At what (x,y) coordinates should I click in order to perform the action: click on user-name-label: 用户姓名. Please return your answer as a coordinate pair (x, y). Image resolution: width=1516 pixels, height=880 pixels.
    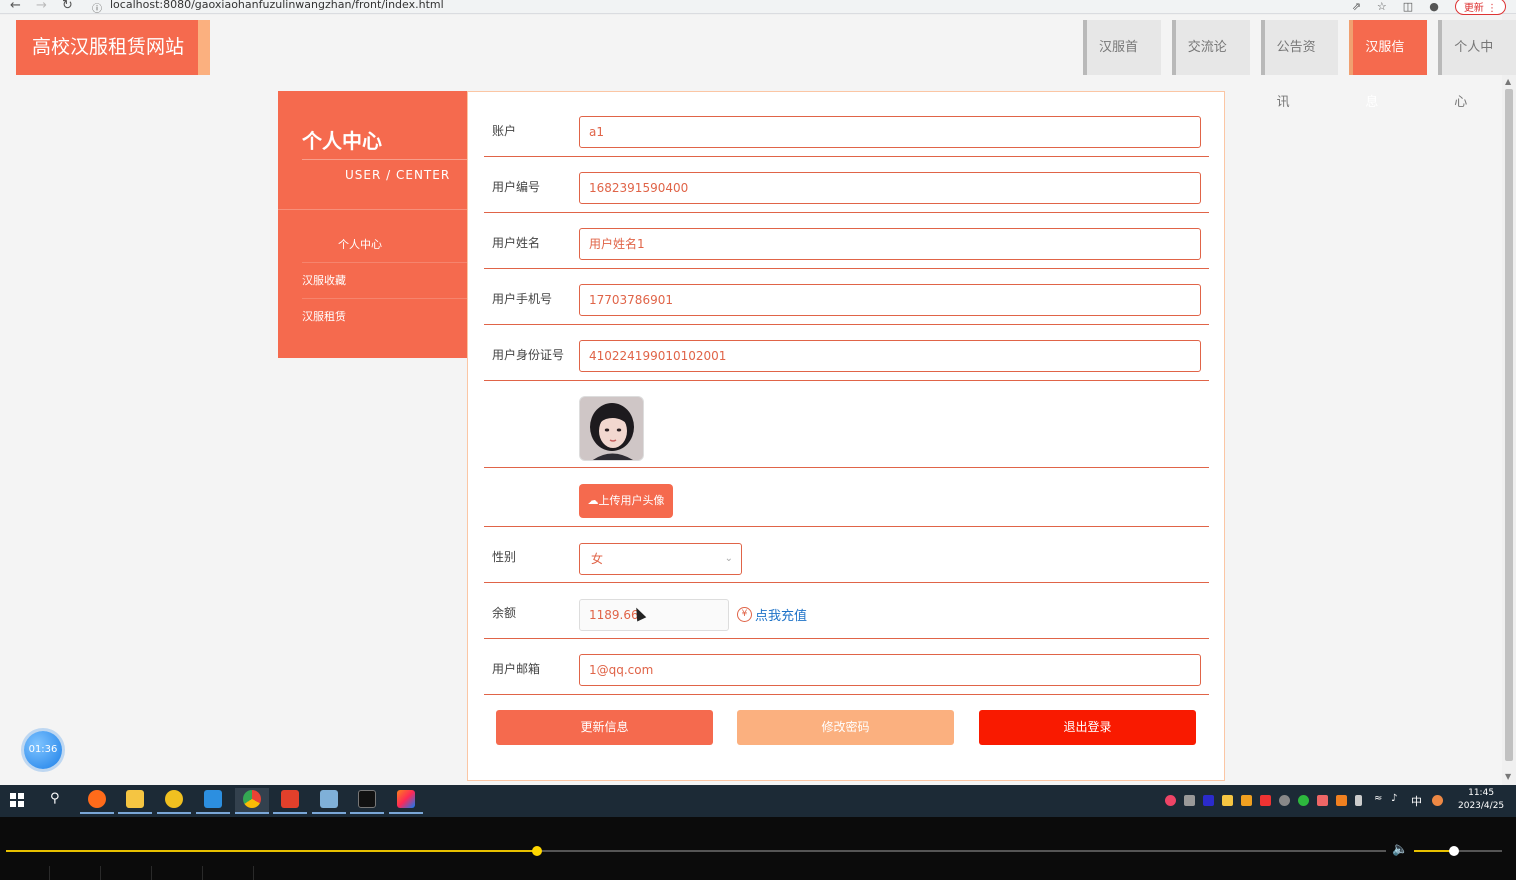
    Looking at the image, I should click on (516, 243).